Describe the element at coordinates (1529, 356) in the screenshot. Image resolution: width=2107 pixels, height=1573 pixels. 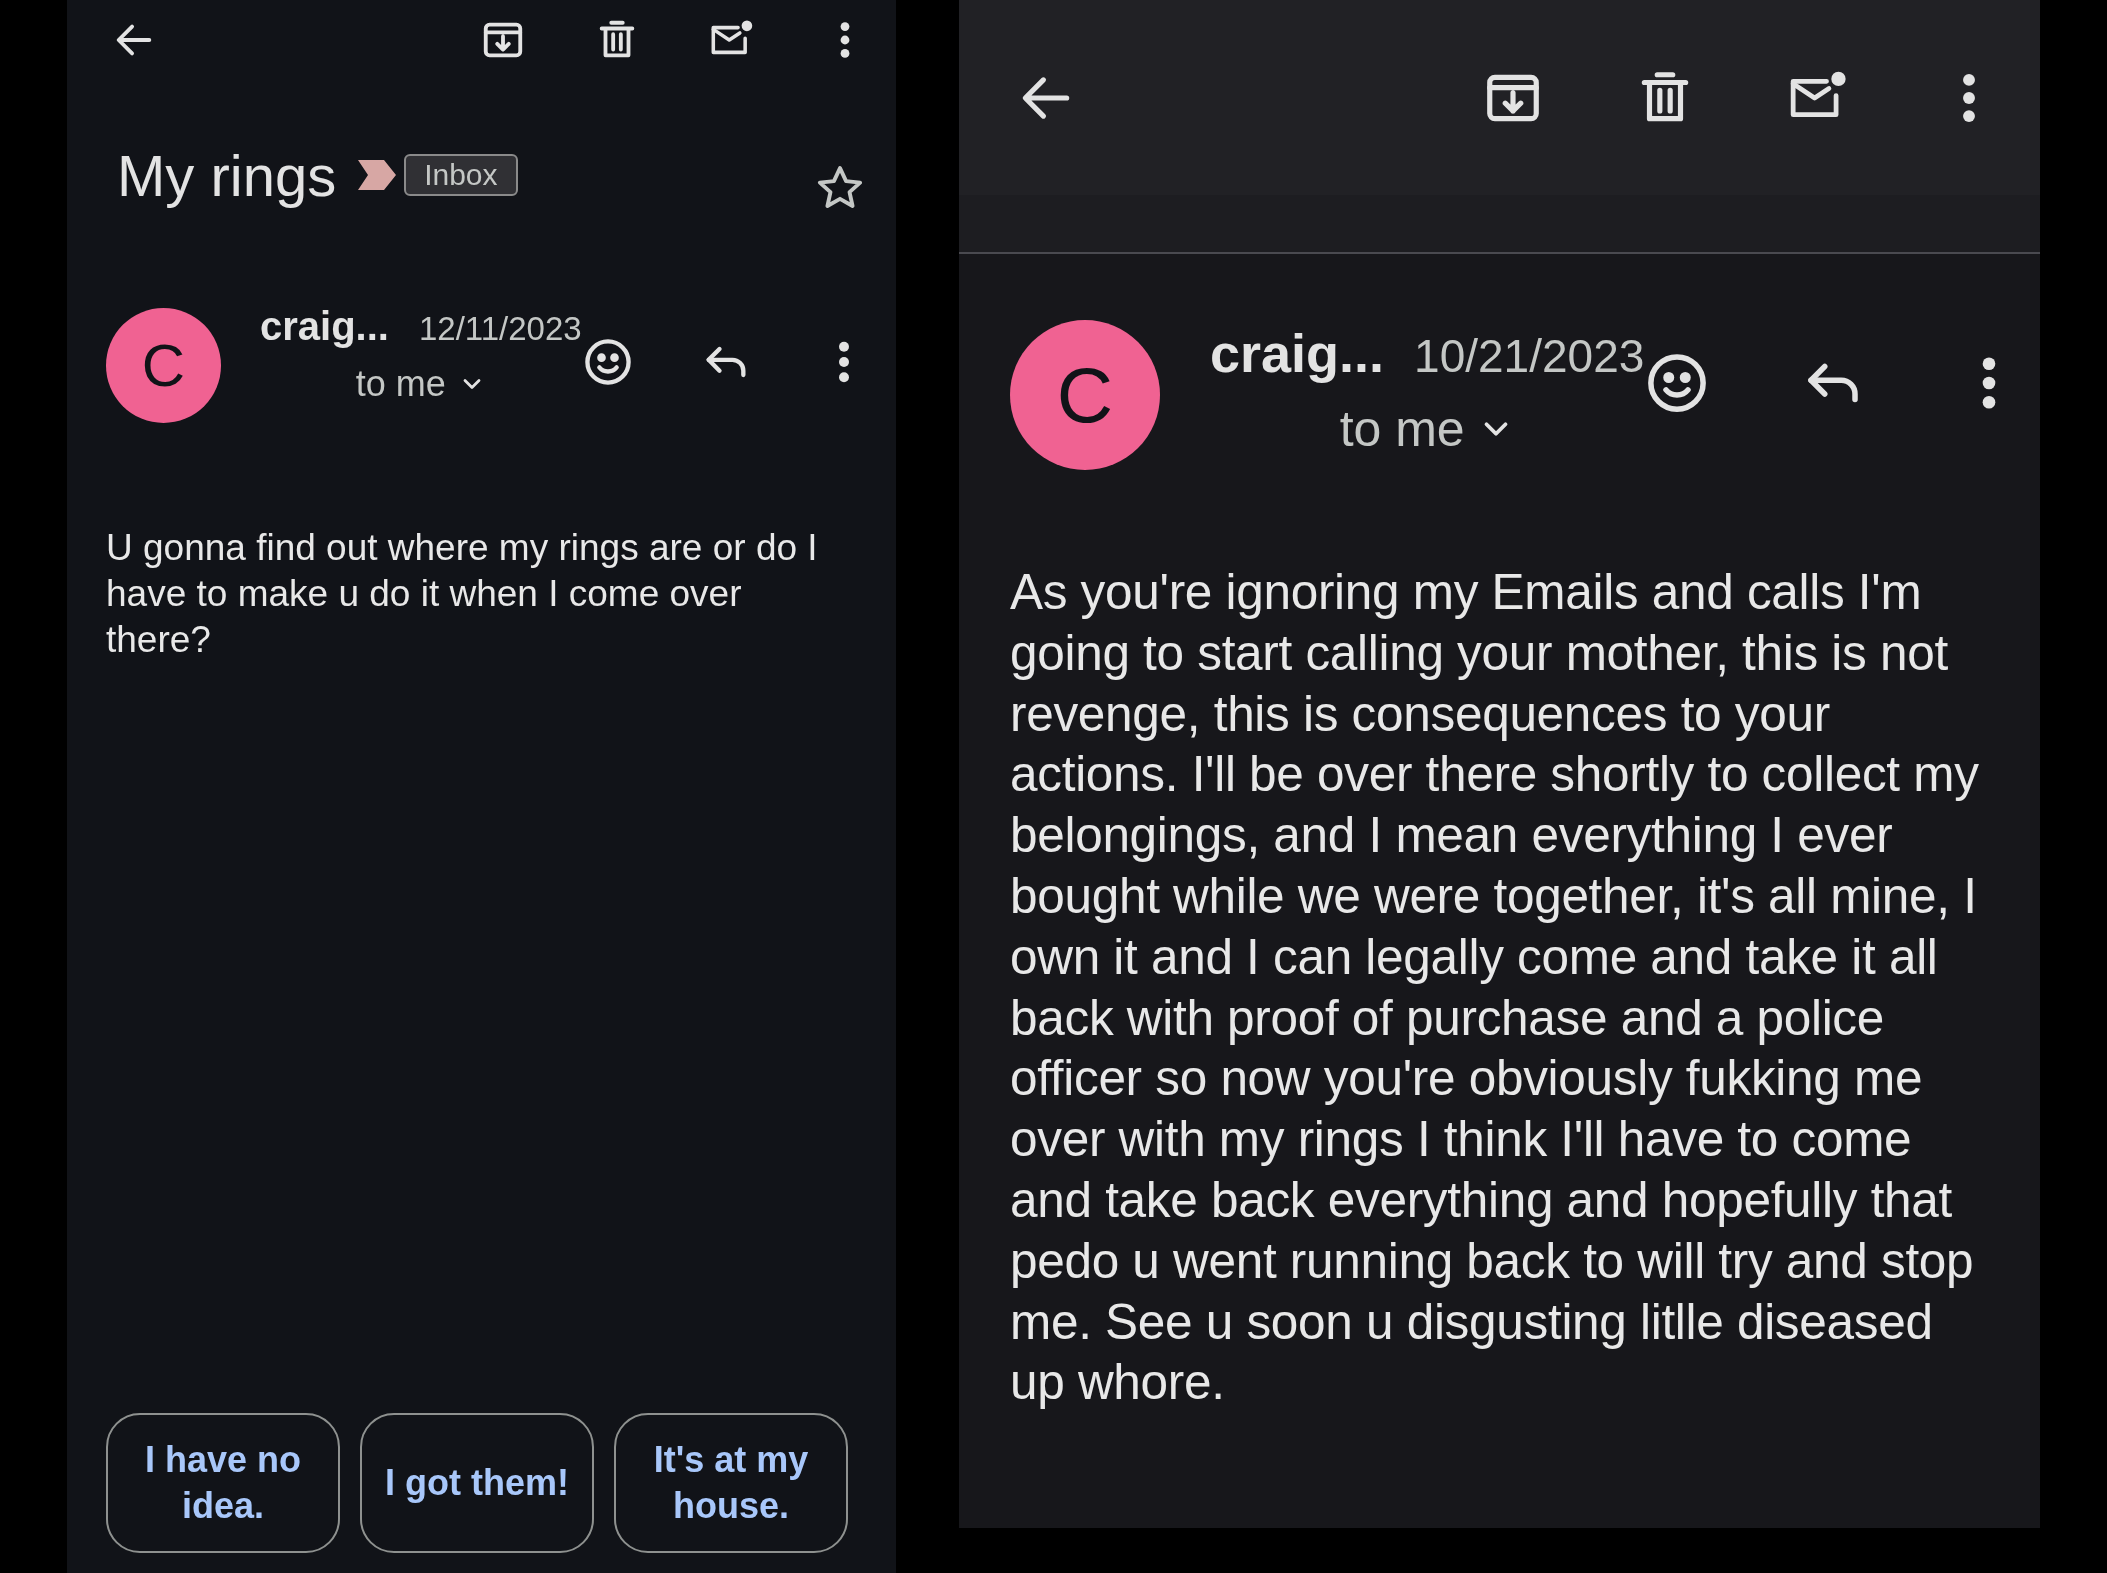
I see `date-text: 10/21/2023` at that location.